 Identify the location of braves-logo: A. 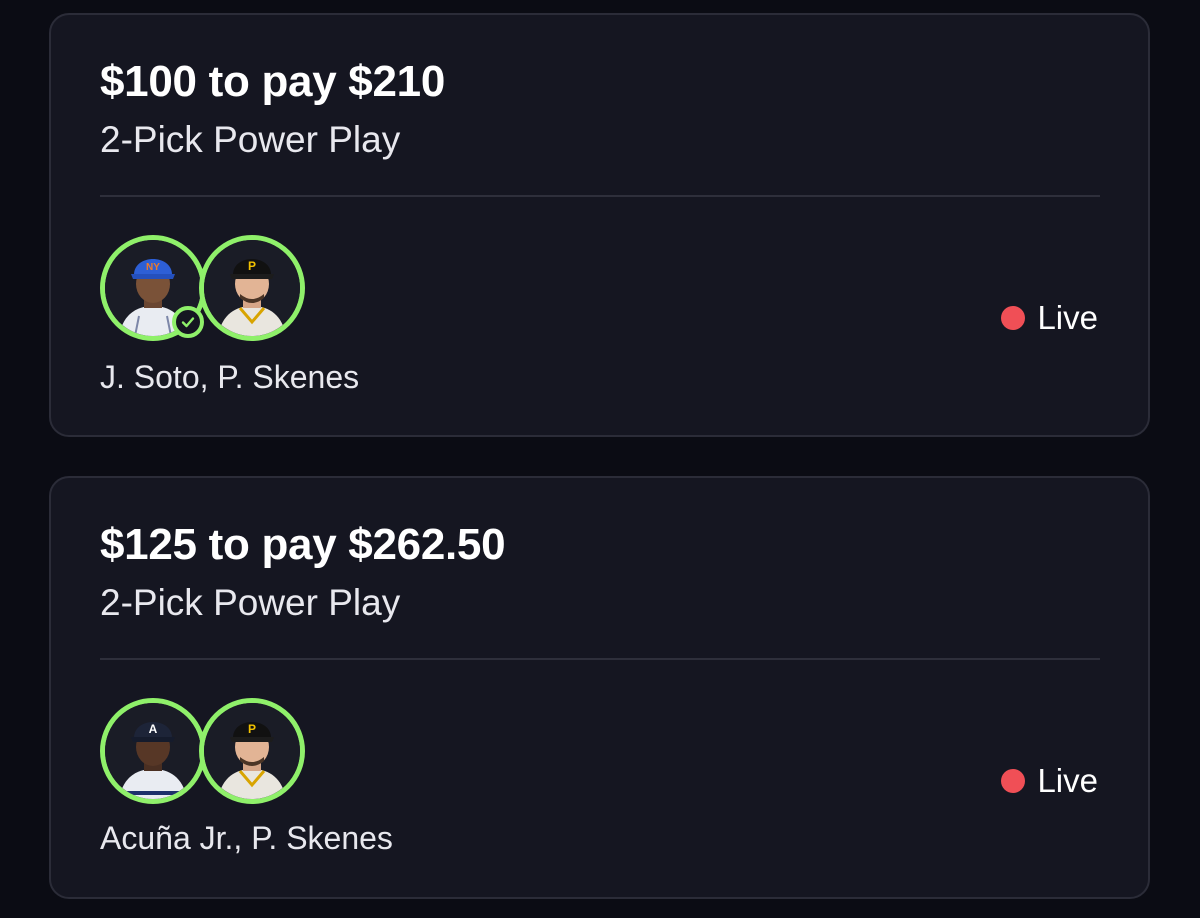
(153, 729).